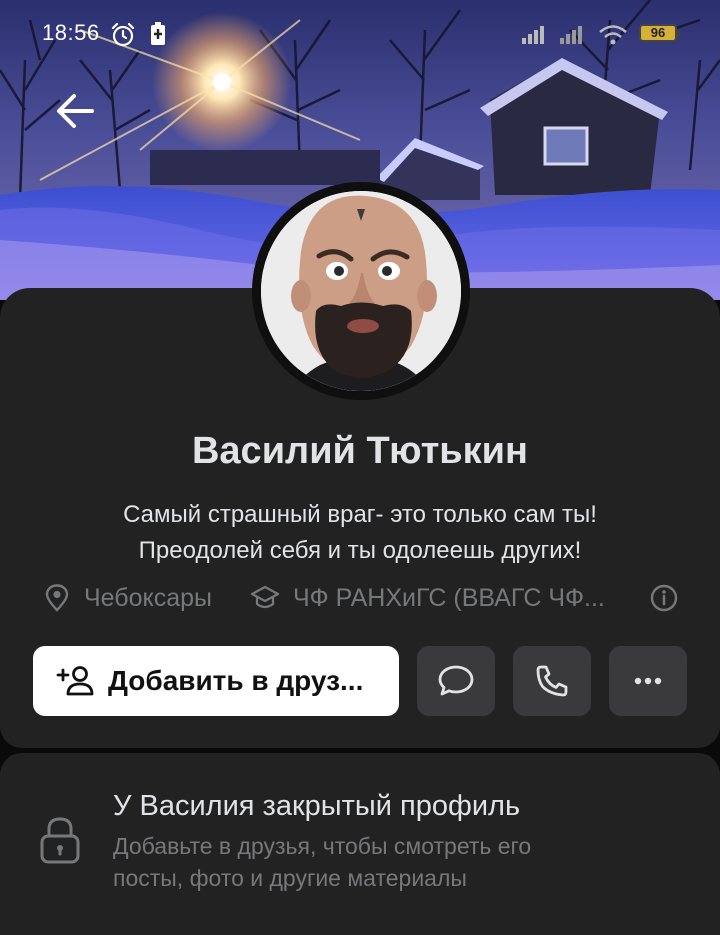 This screenshot has height=935, width=720. I want to click on message-button, so click(456, 681).